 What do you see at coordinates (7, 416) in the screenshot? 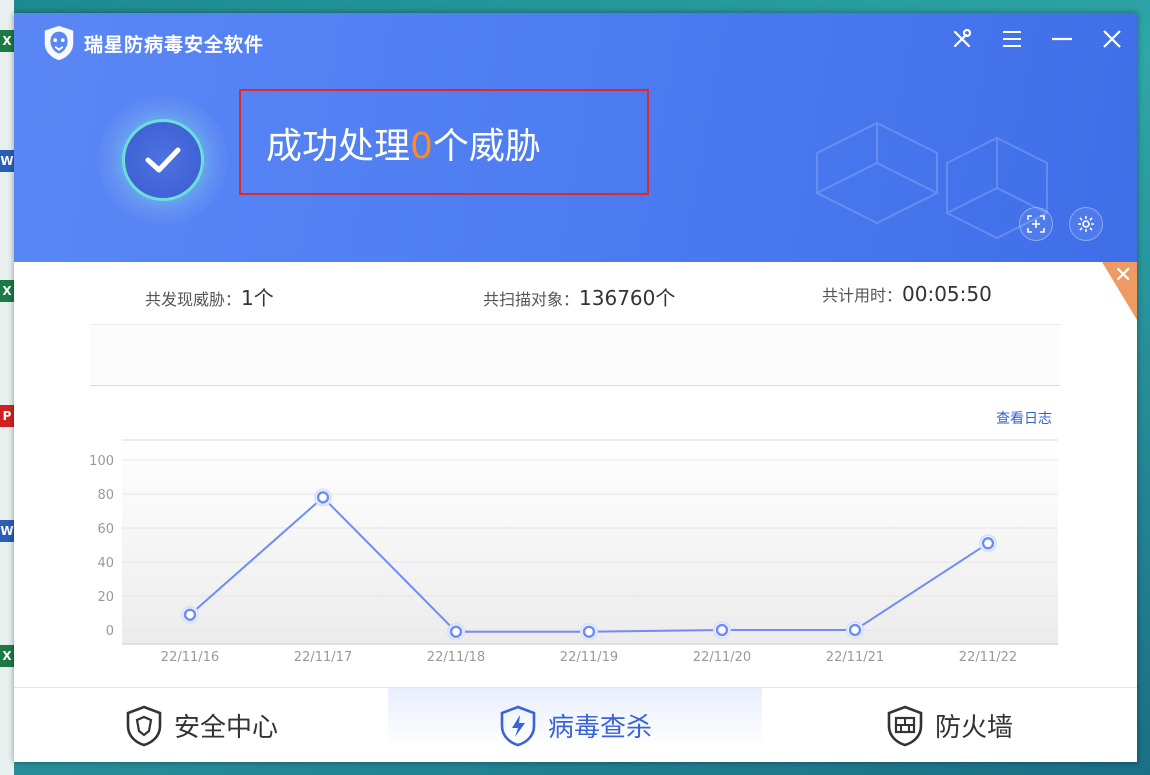
I see `pdf-icon: P` at bounding box center [7, 416].